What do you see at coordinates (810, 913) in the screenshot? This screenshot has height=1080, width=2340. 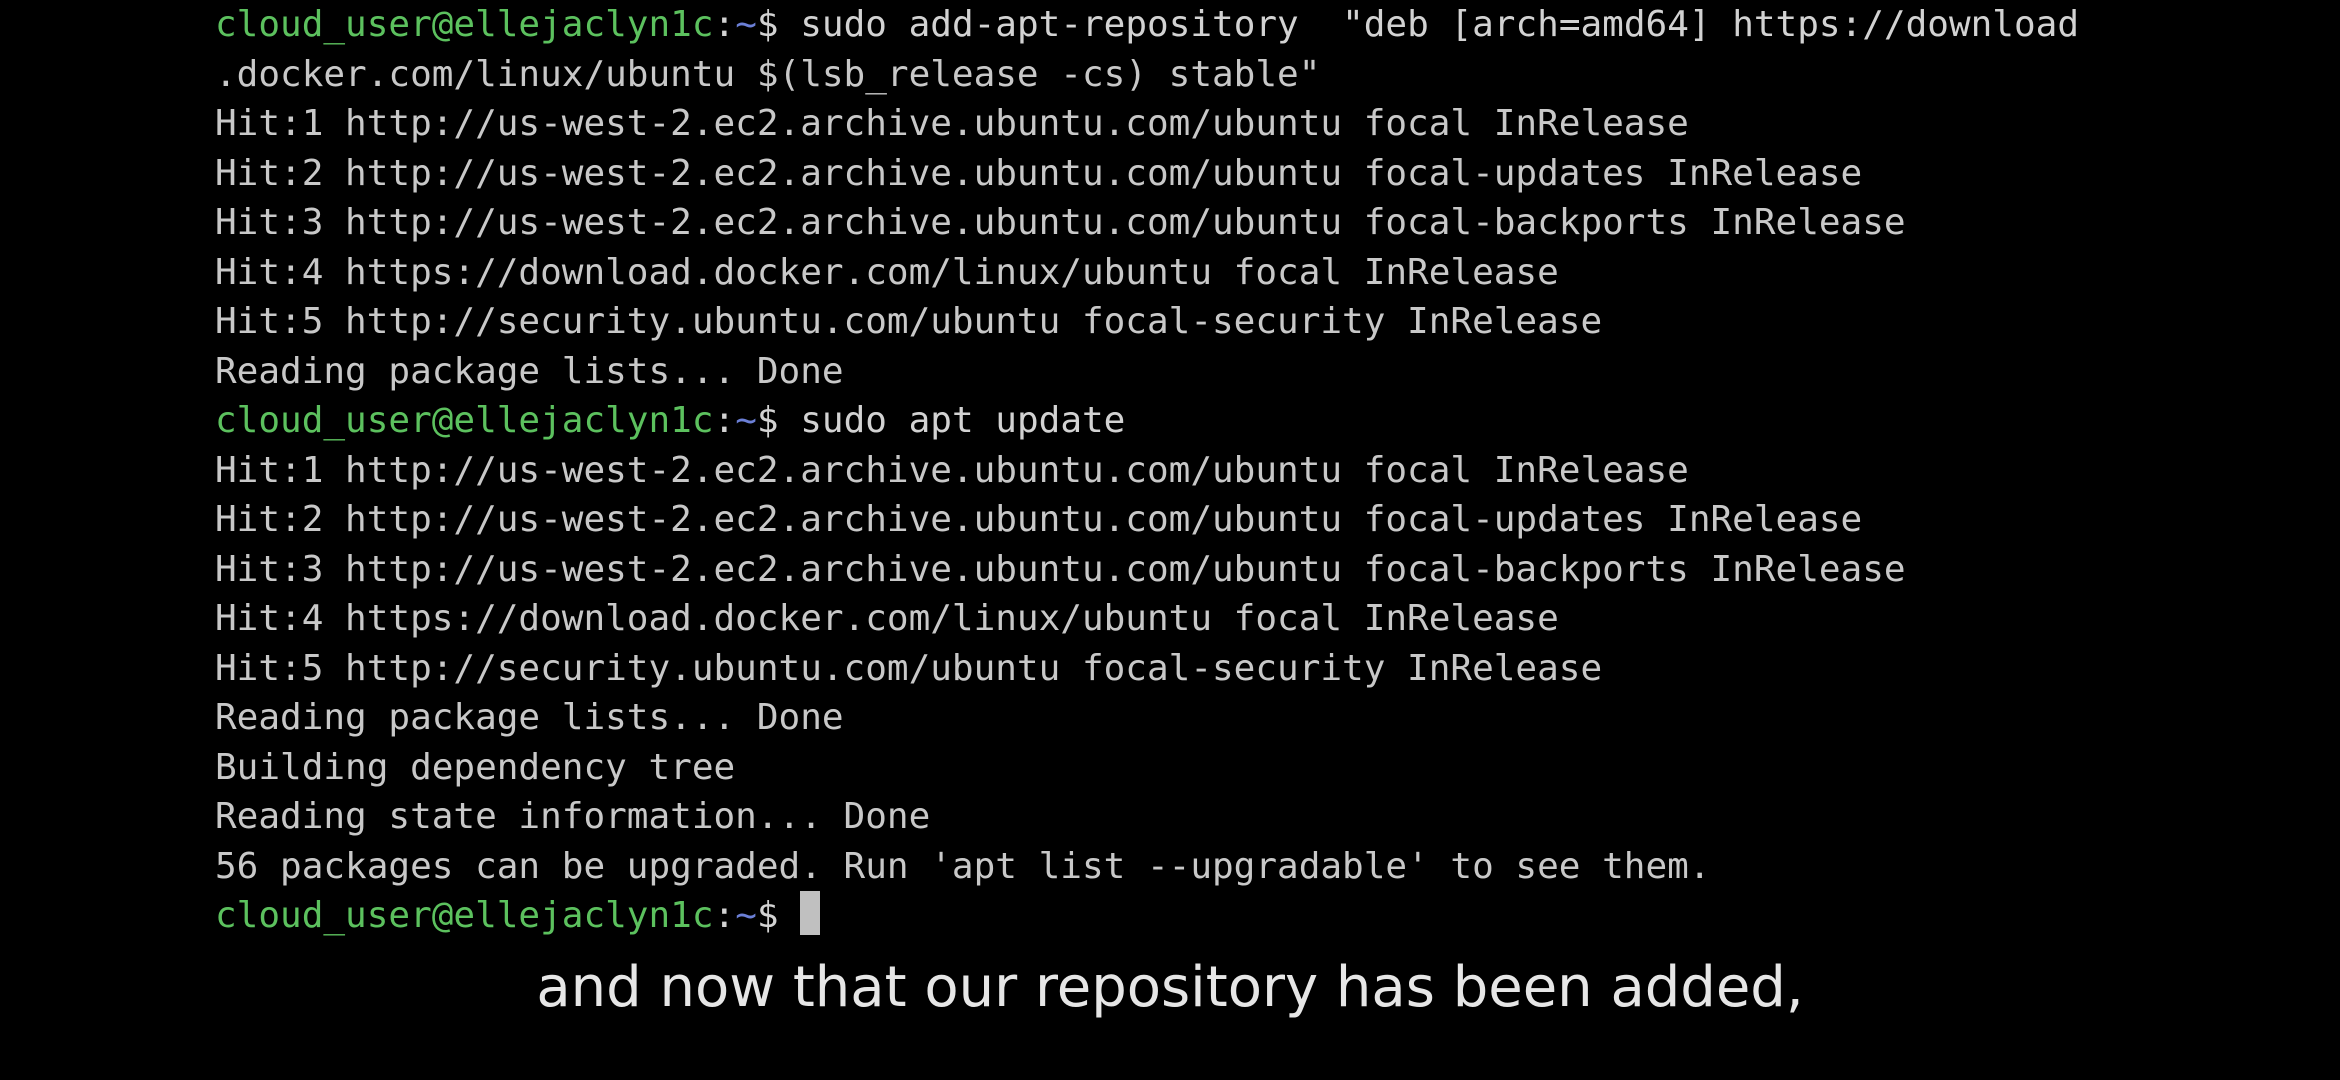 I see `terminal-cursor` at bounding box center [810, 913].